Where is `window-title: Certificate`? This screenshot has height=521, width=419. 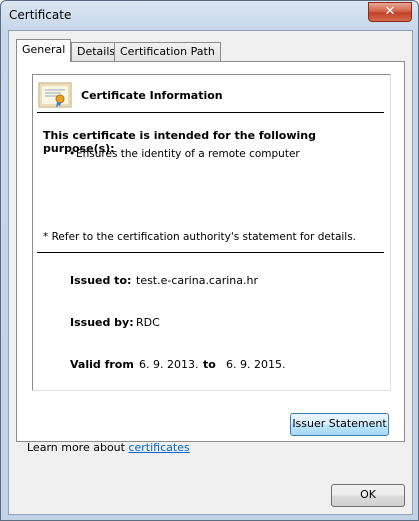 window-title: Certificate is located at coordinates (40, 15).